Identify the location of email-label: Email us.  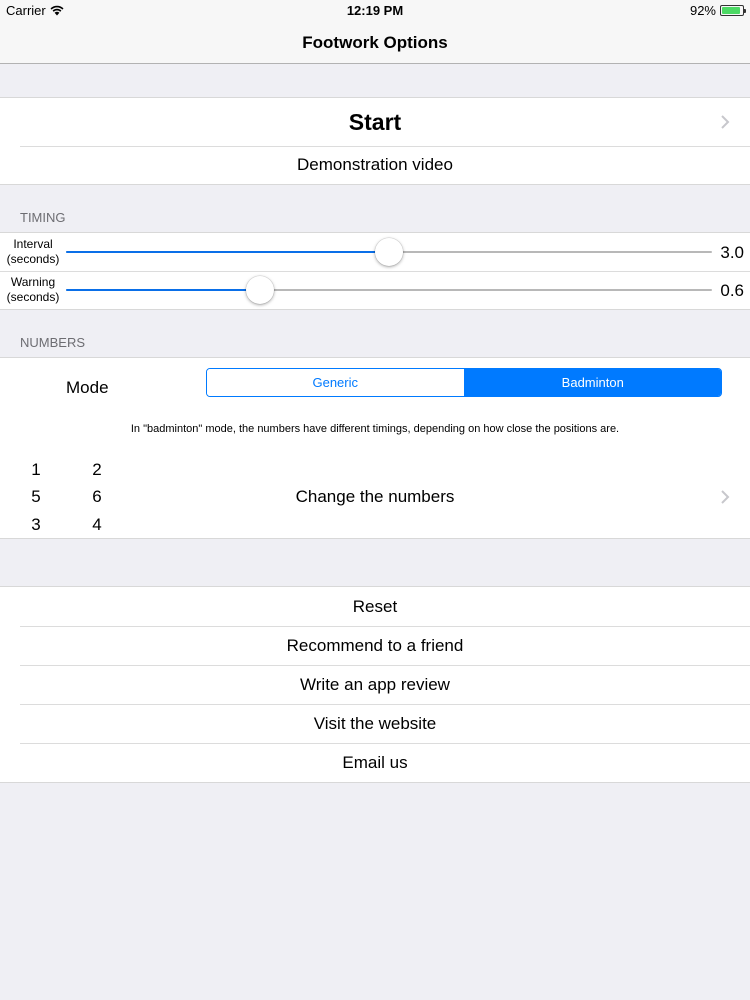
(375, 762).